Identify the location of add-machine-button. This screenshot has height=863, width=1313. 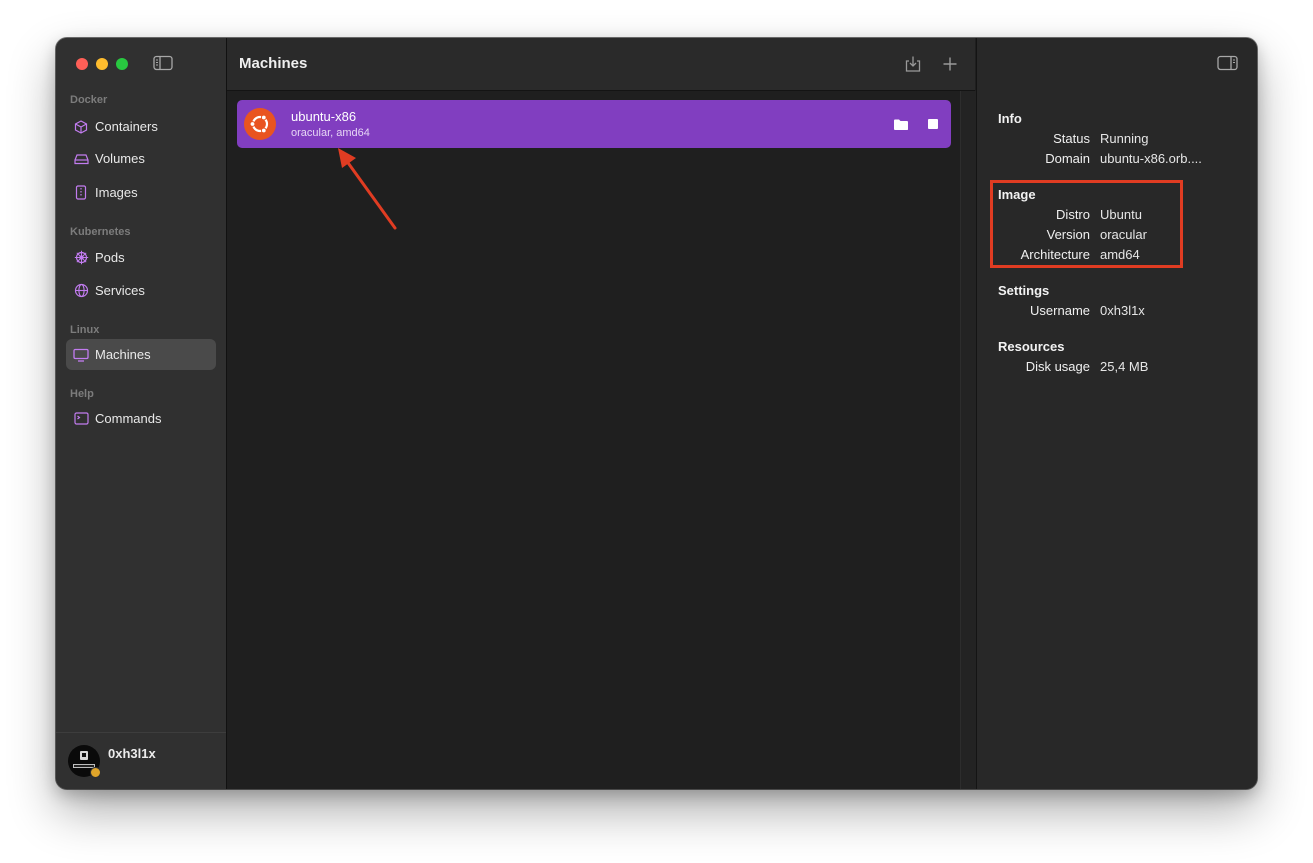
(950, 64).